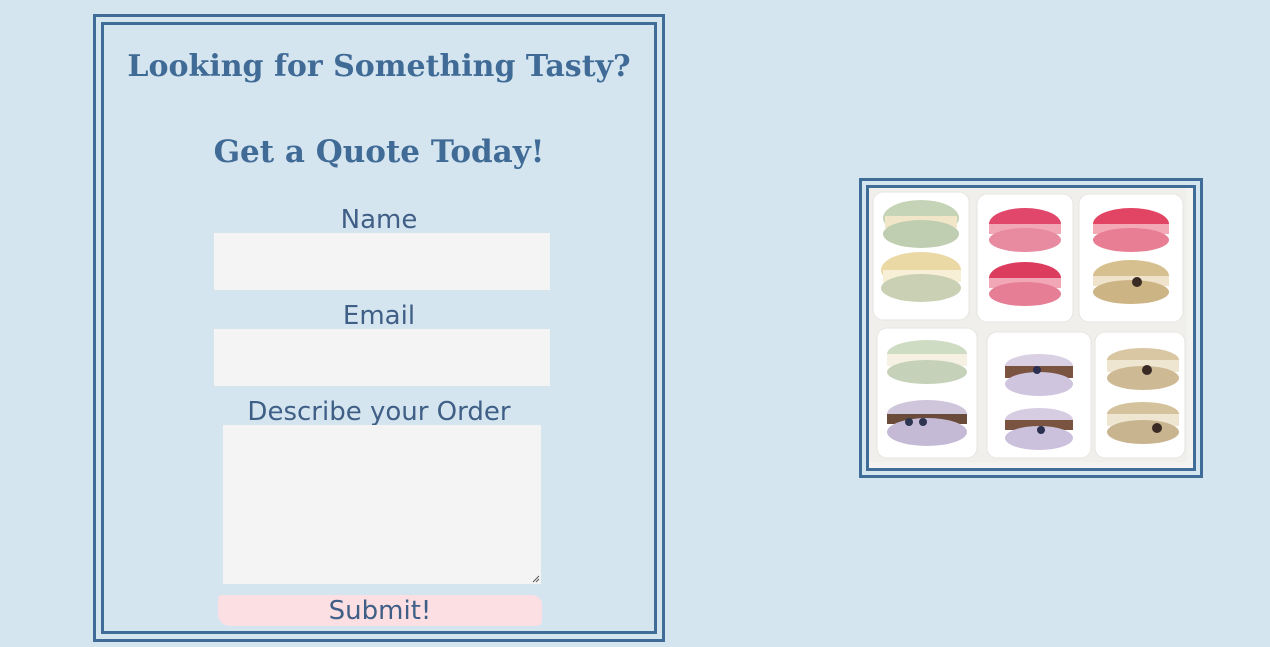 This screenshot has height=647, width=1270. Describe the element at coordinates (379, 152) in the screenshot. I see `form-subtitle: Get a Quote Today!` at that location.